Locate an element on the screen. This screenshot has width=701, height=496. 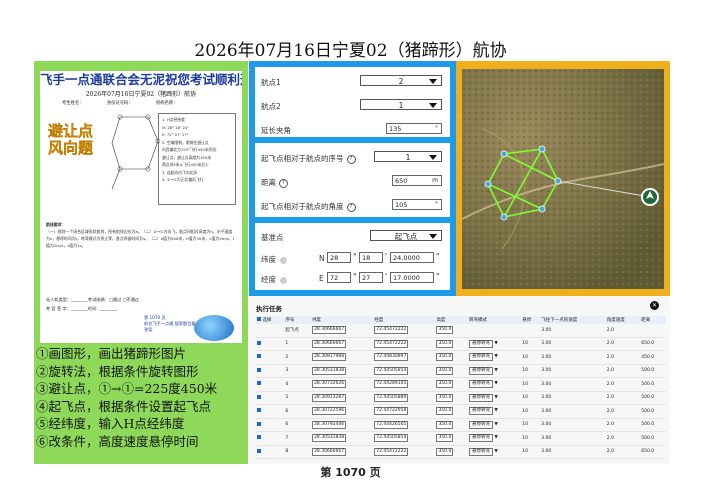
lat-second-input: 24.0000 is located at coordinates (412, 257).